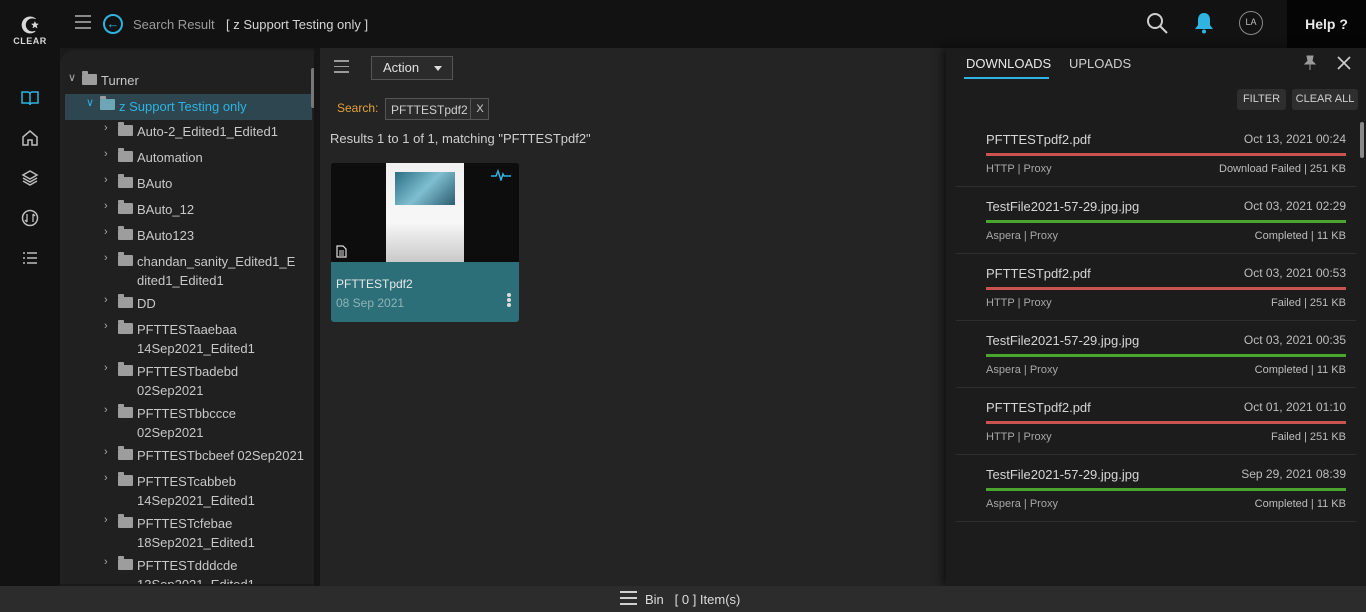 This screenshot has width=1366, height=612. Describe the element at coordinates (186, 481) in the screenshot. I see `tree-label: PFTTESTcabbeb` at that location.